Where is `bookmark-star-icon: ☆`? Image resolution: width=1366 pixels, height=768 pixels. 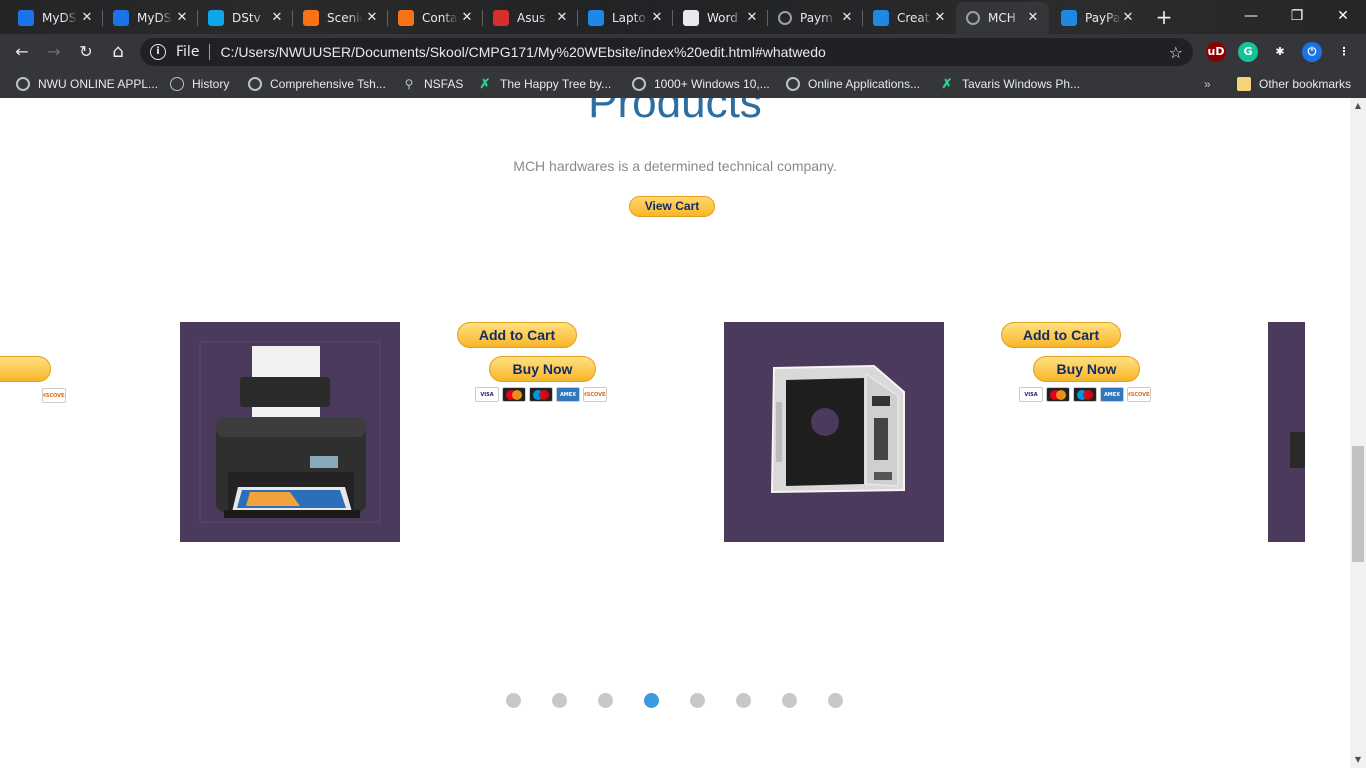 bookmark-star-icon: ☆ is located at coordinates (1176, 52).